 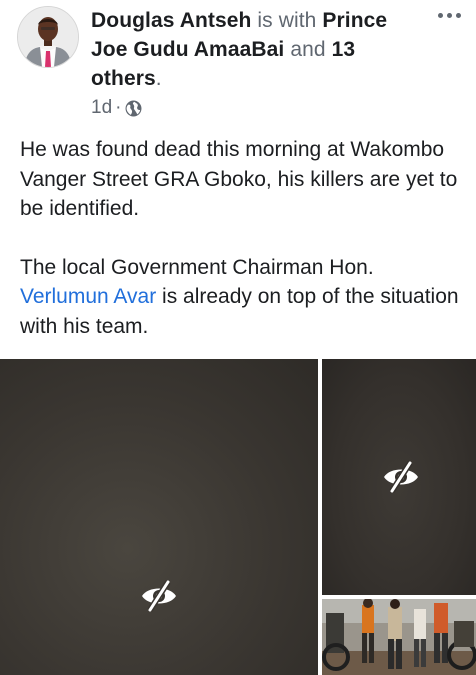 What do you see at coordinates (171, 20) in the screenshot?
I see `author-name: Douglas Antseh` at bounding box center [171, 20].